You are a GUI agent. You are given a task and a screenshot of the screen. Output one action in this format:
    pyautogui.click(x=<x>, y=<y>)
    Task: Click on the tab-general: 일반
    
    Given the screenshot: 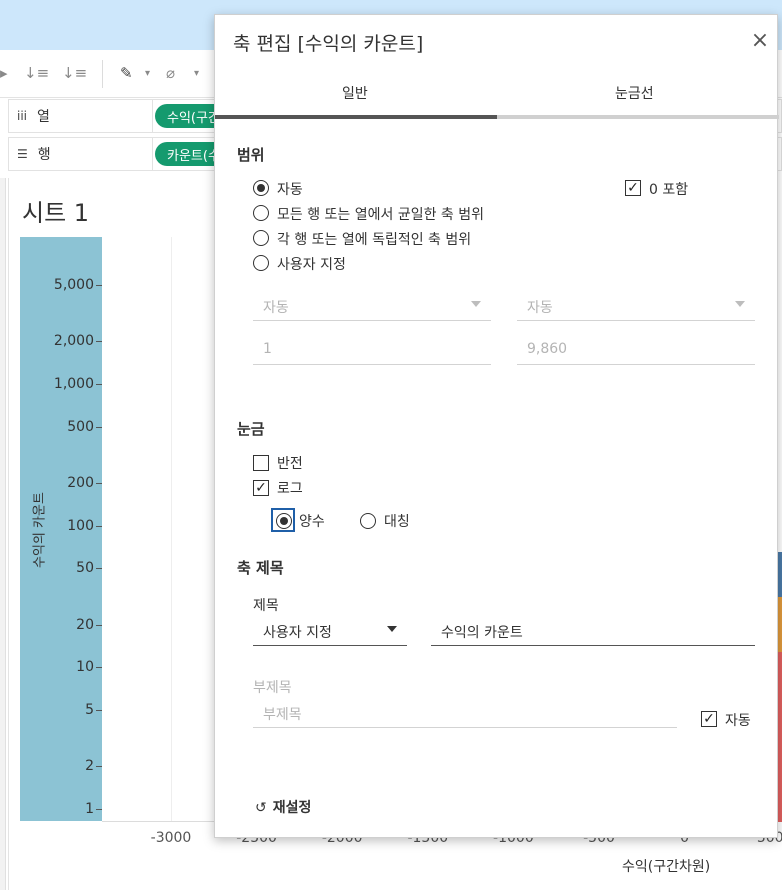 What is the action you would take?
    pyautogui.click(x=355, y=93)
    